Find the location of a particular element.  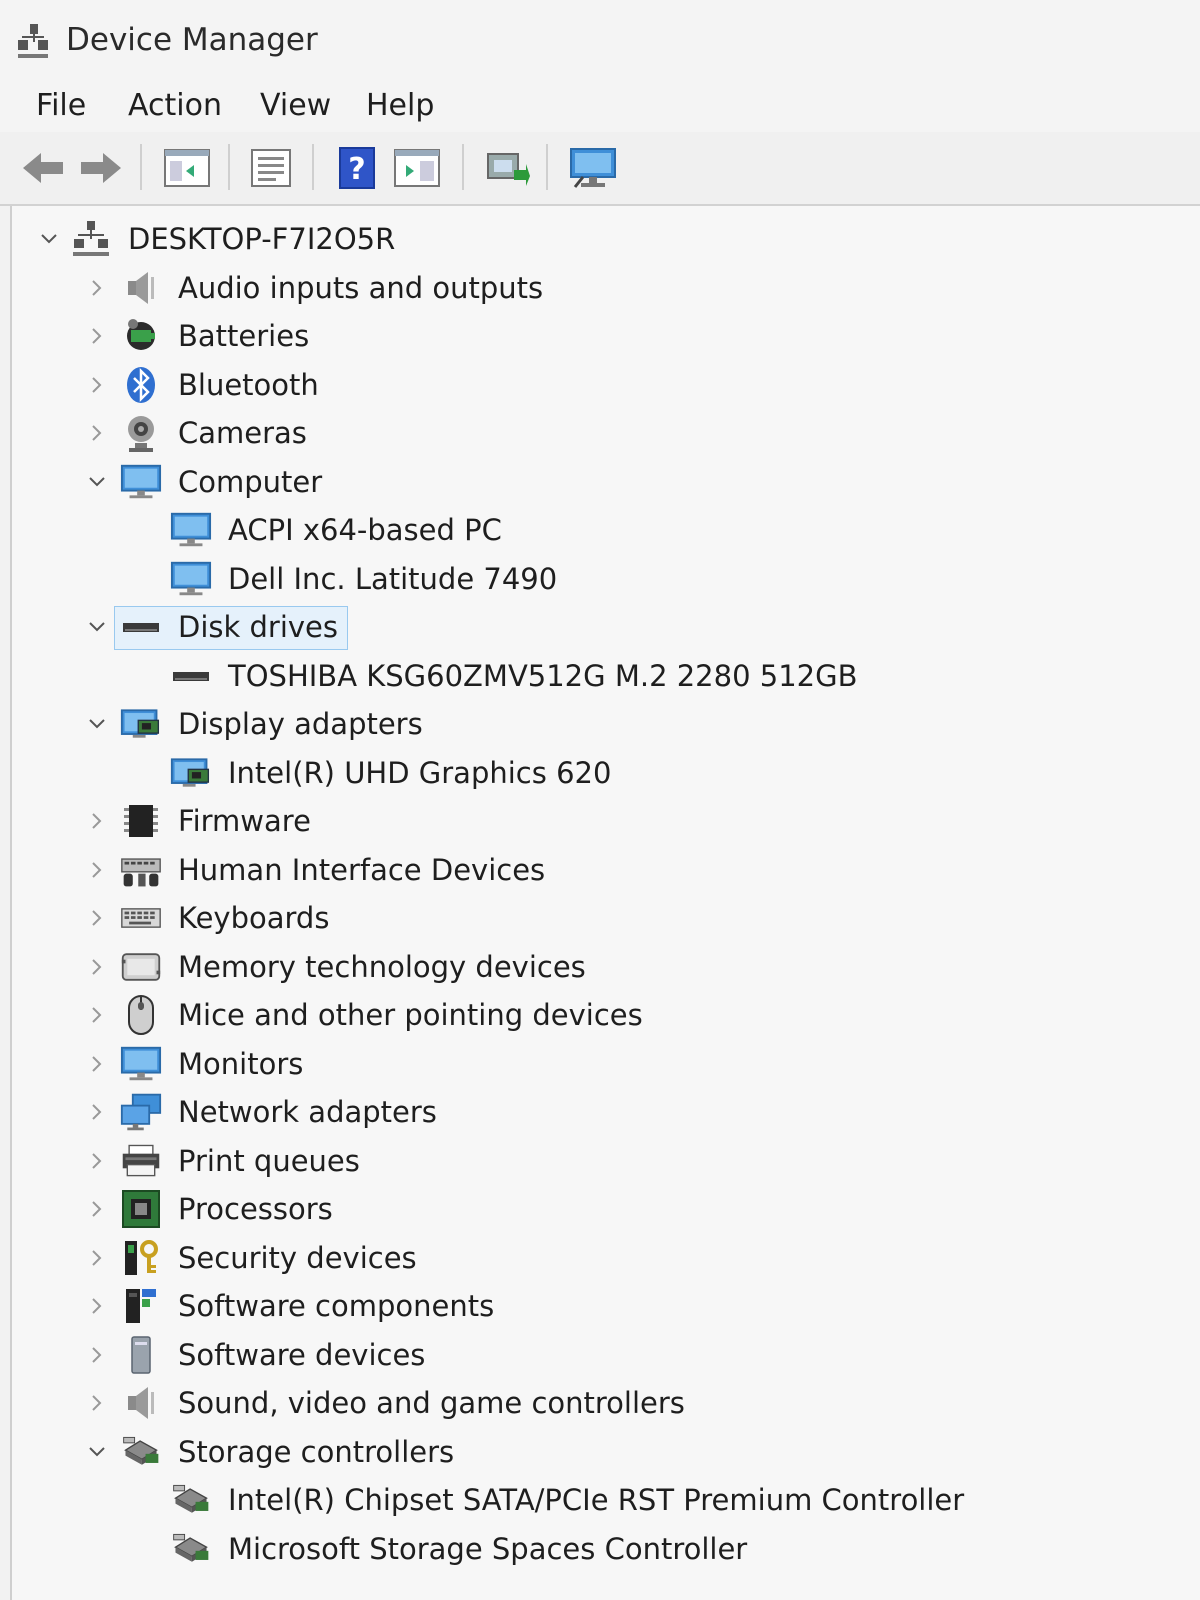

help-icon: ? is located at coordinates (357, 168).